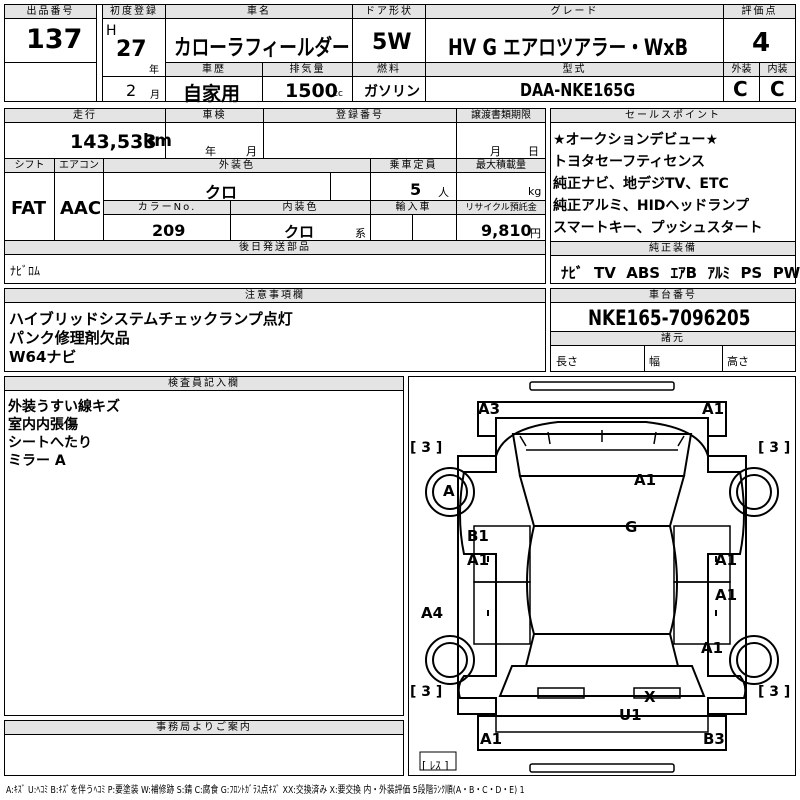 This screenshot has height=800, width=800. I want to click on int-label: 内装, so click(777, 70).